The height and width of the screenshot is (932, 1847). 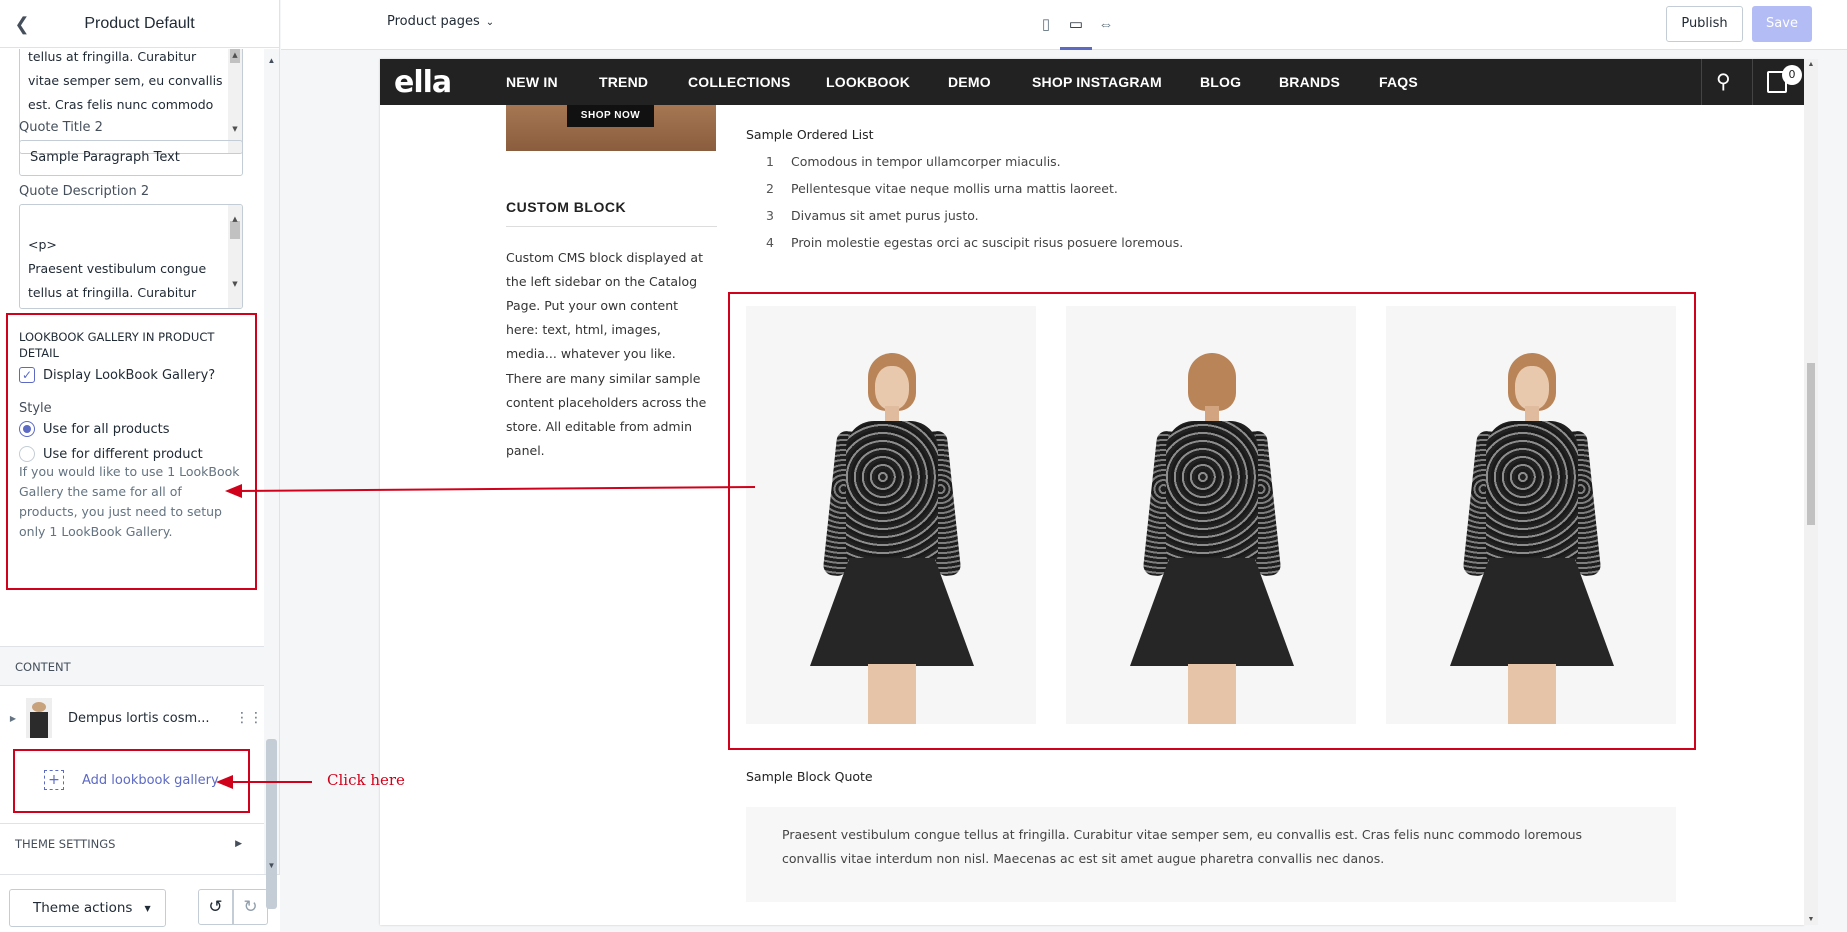 What do you see at coordinates (131, 158) in the screenshot?
I see `quote-title-2-input: Sample Paragraph Text` at bounding box center [131, 158].